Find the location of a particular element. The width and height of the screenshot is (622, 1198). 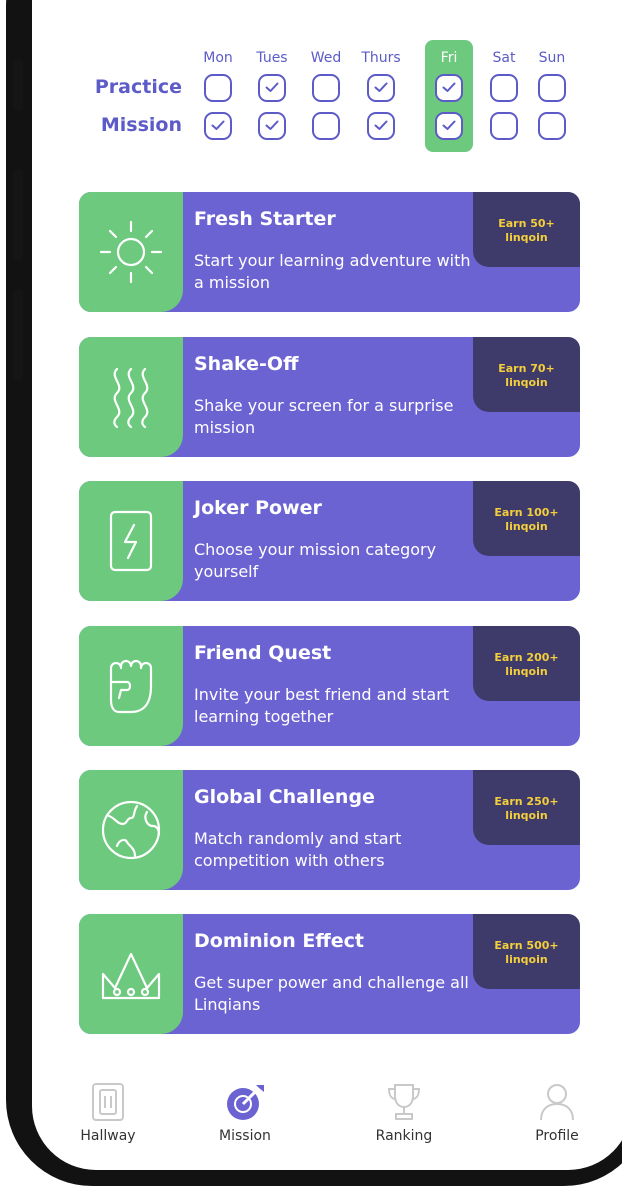

globe-icon is located at coordinates (131, 830).